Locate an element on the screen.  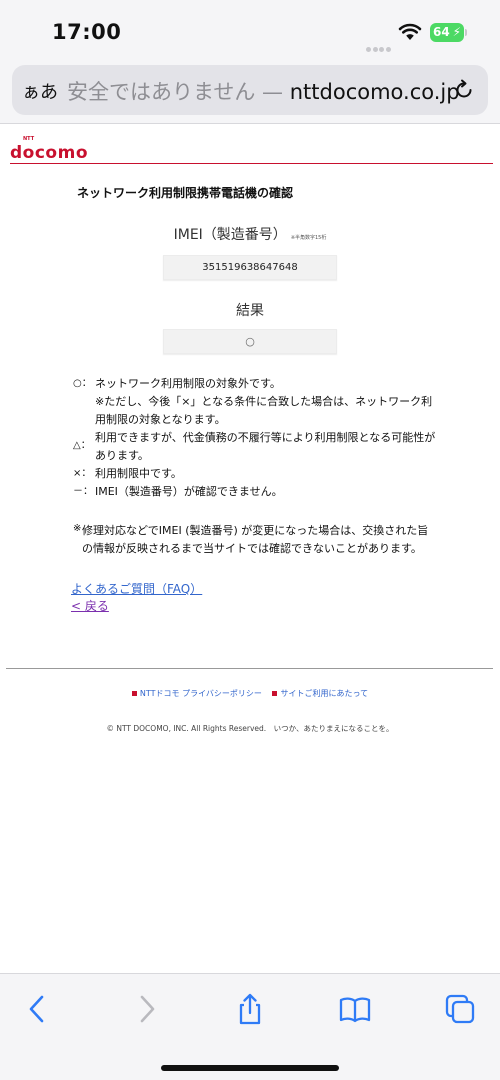
status-bar: 17:00 64 ⚡ is located at coordinates (250, 31).